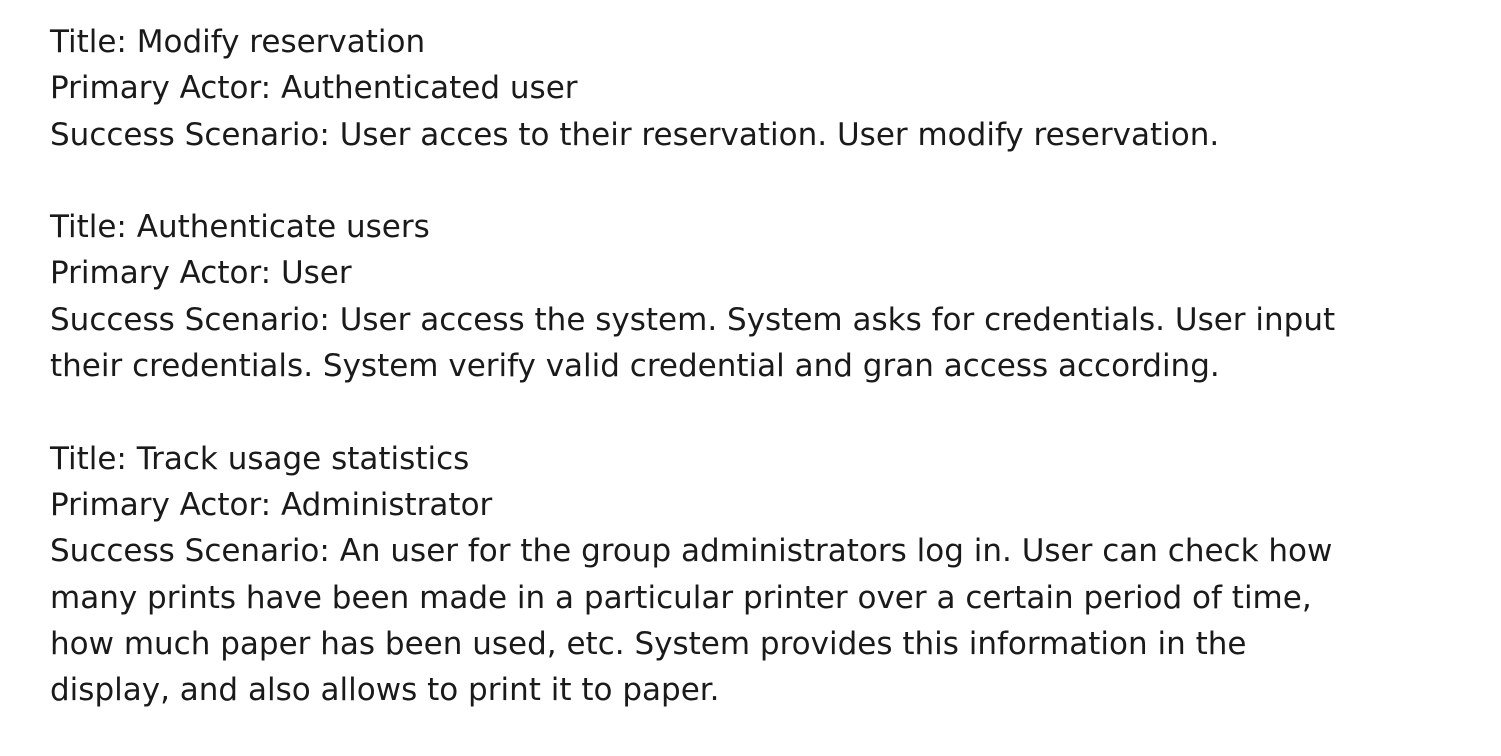  Describe the element at coordinates (201, 273) in the screenshot. I see `use-case-primary-actor: Primary Actor: User` at that location.